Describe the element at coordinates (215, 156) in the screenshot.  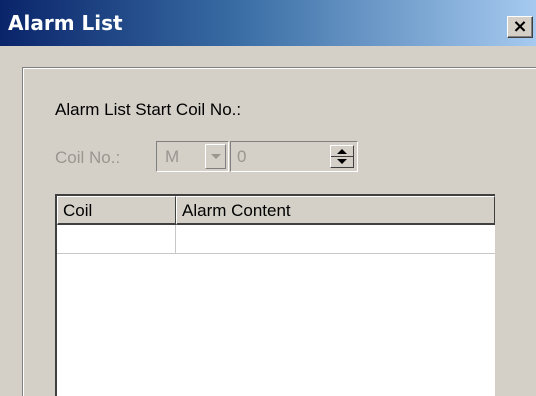
I see `dropdown-arrow-icon` at that location.